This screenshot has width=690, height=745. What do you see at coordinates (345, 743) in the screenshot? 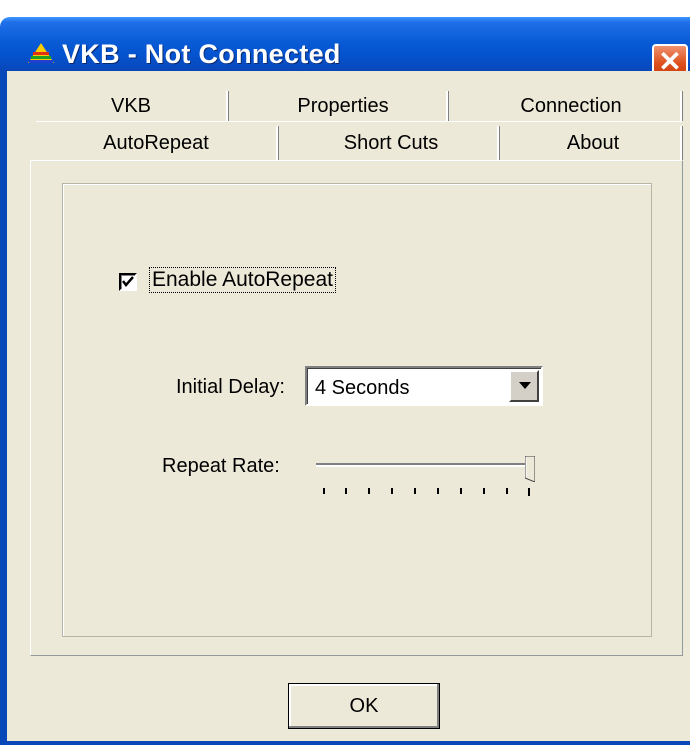
I see `window-bottom-border` at bounding box center [345, 743].